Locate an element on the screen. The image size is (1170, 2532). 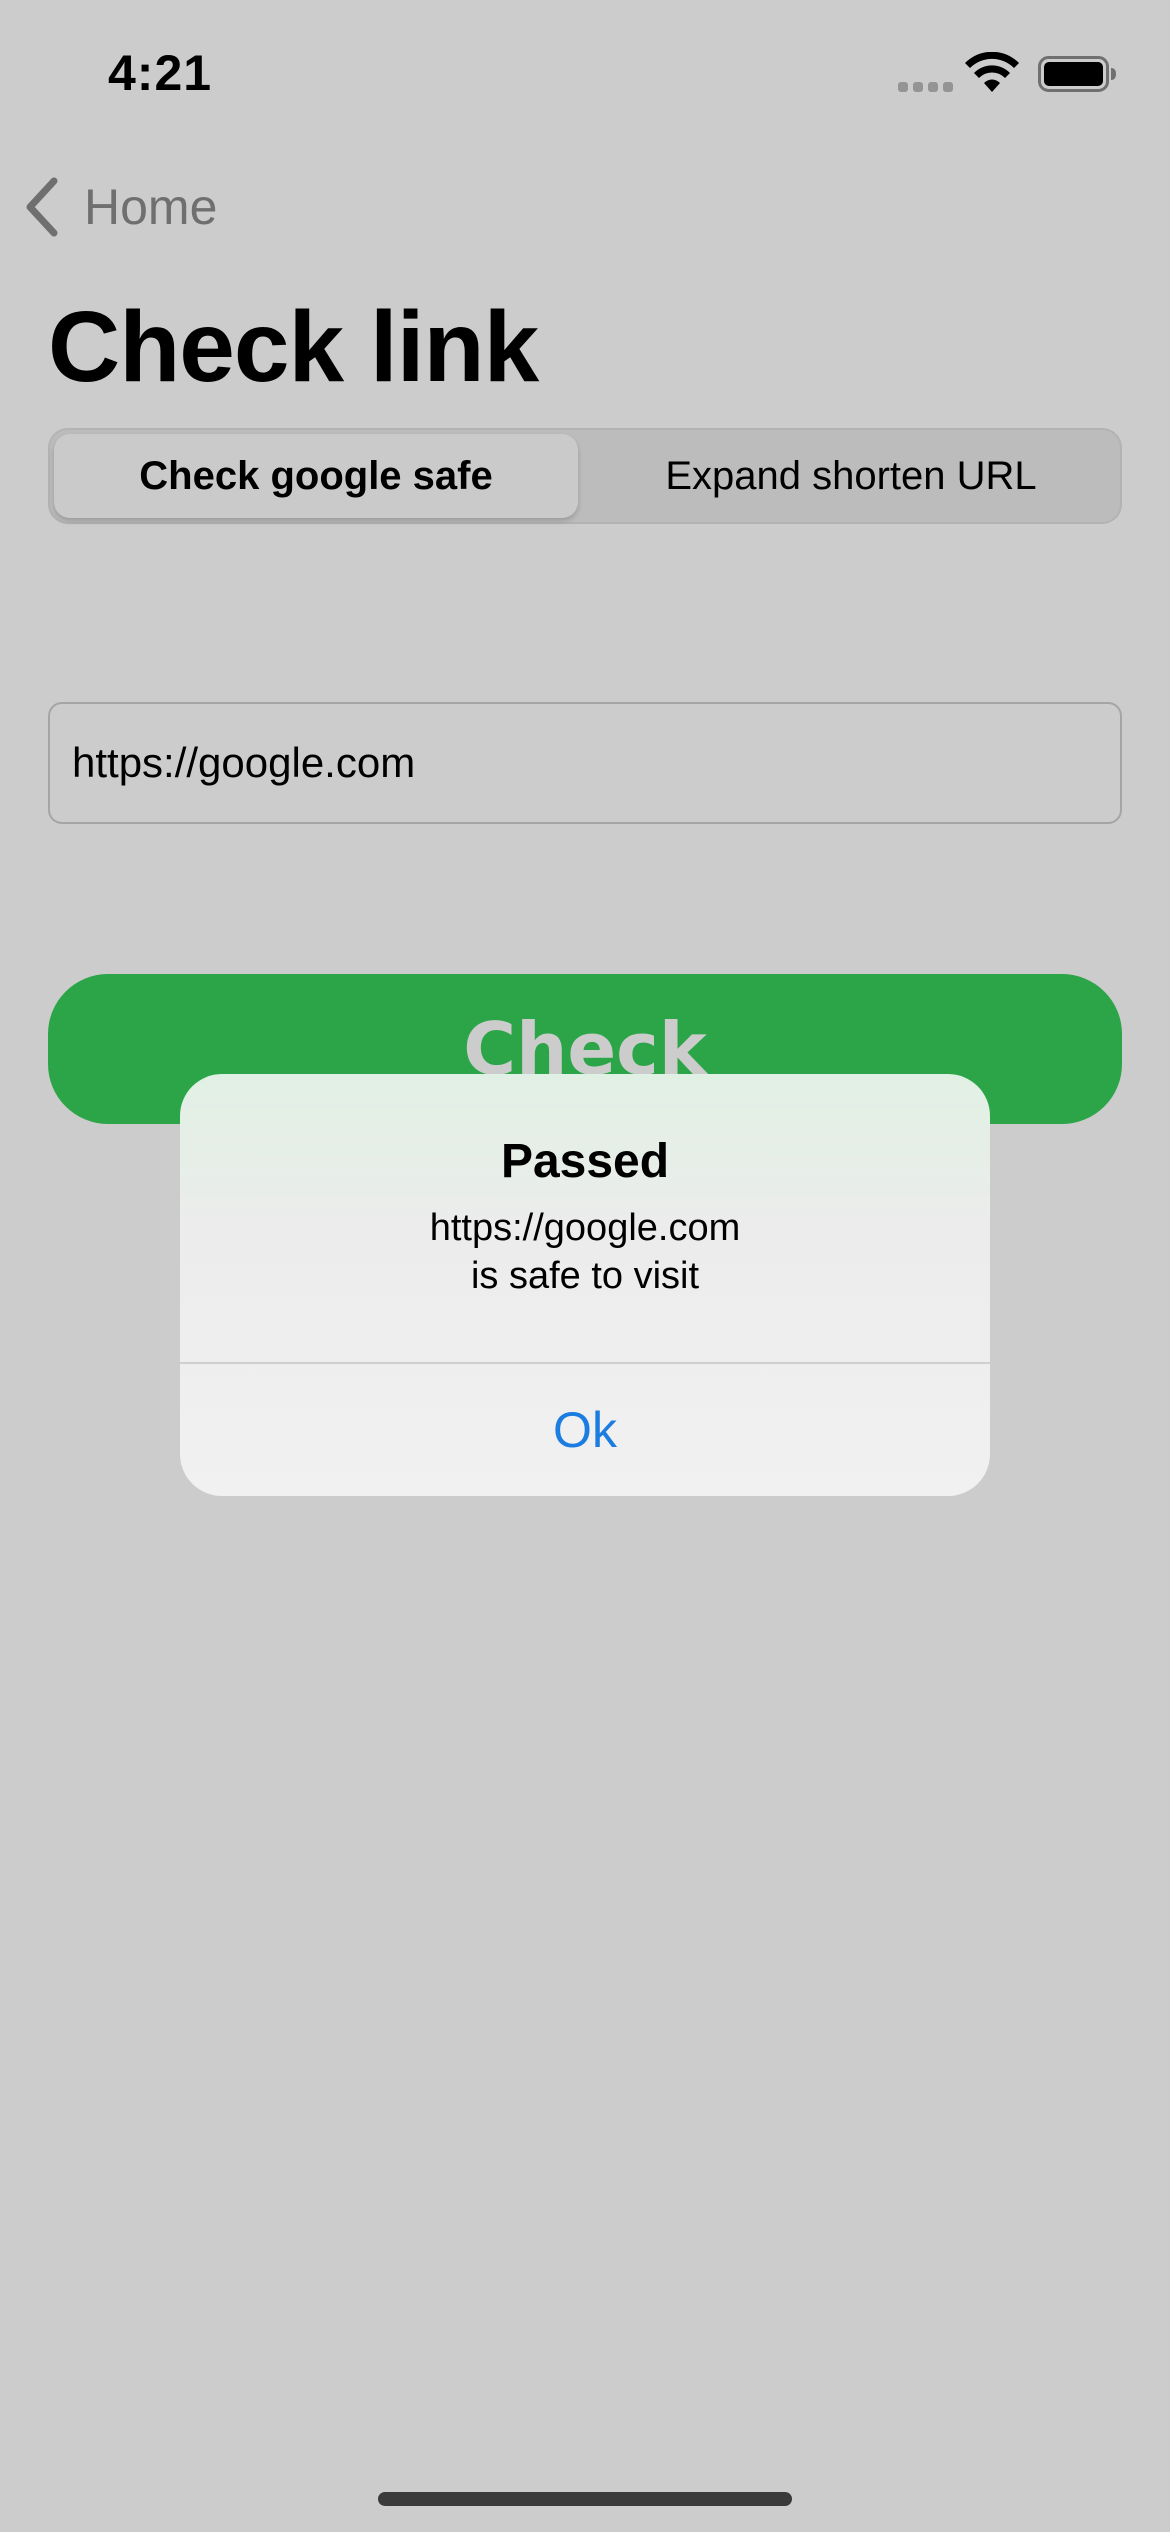
alert-ok-button: Ok is located at coordinates (585, 1430).